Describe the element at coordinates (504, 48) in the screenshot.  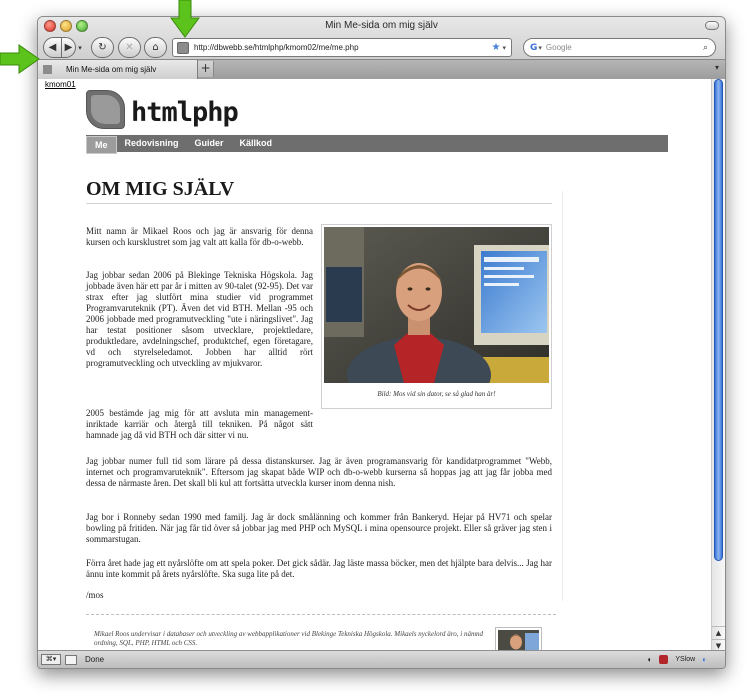
I see `url-history-dropdown-icon: ▾` at that location.